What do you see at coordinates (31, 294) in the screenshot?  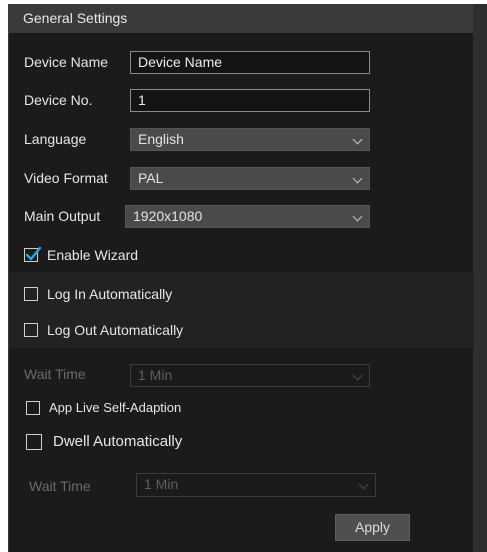 I see `log-in-automatically-checkbox` at bounding box center [31, 294].